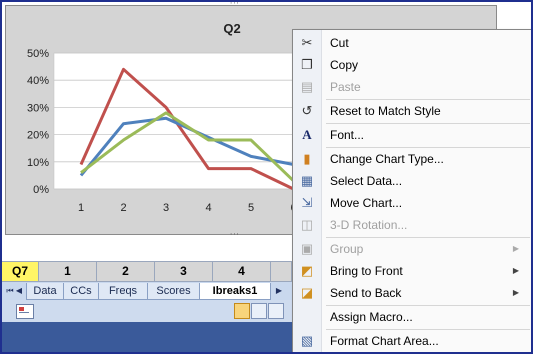 The width and height of the screenshot is (533, 354). I want to click on x-tick-label: 2, so click(123, 208).